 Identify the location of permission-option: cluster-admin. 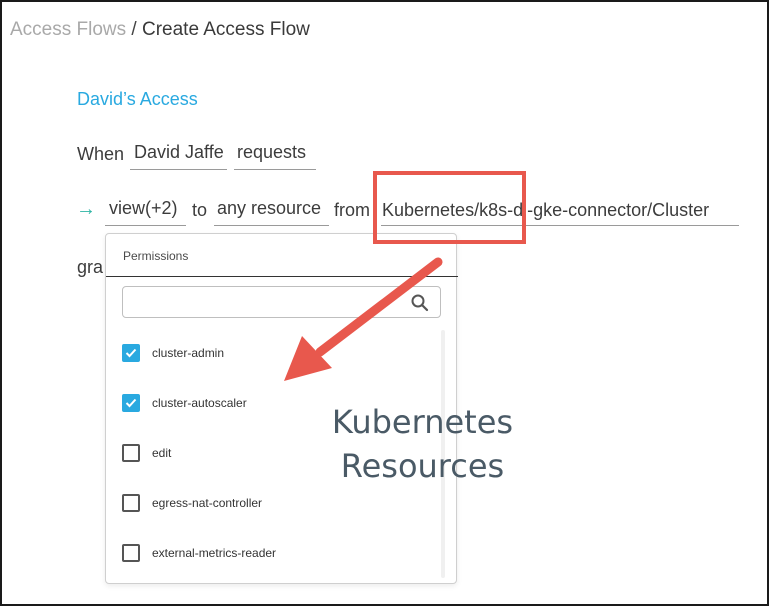
(173, 353).